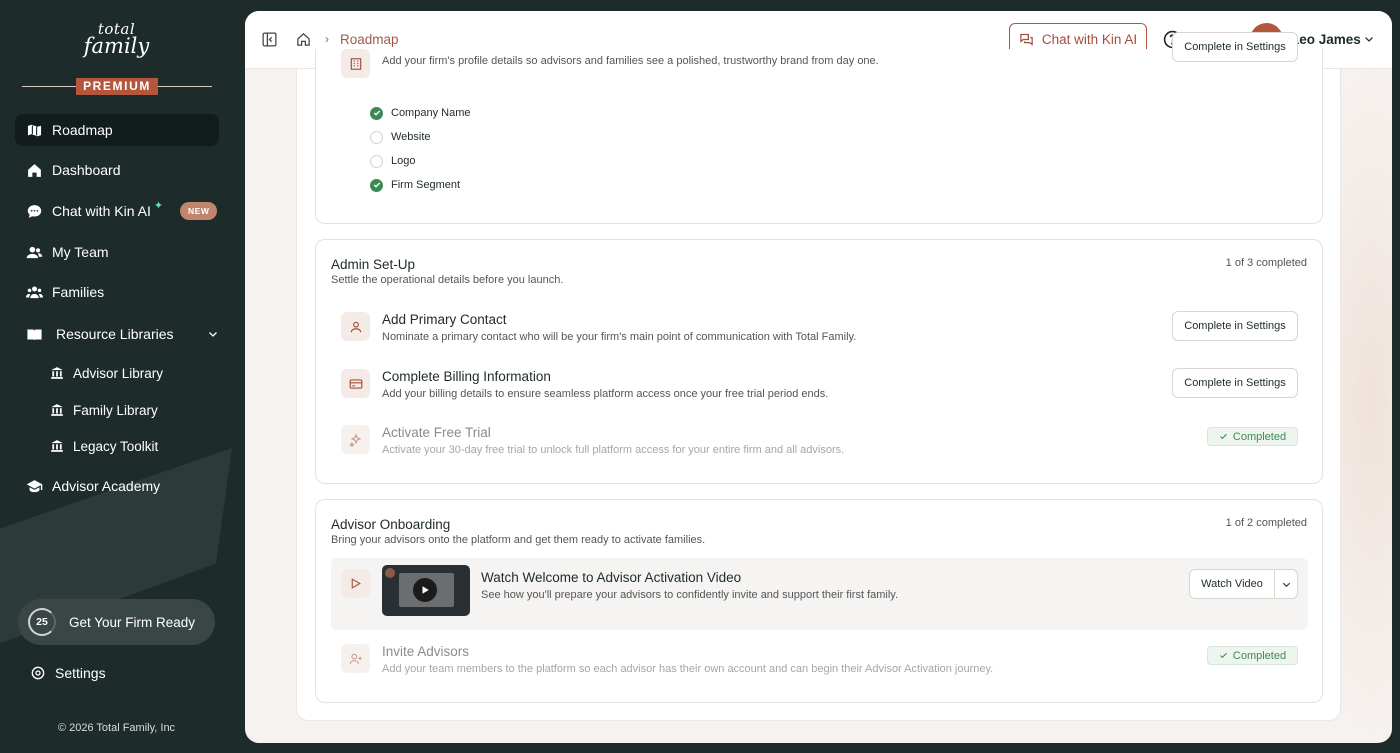  What do you see at coordinates (390, 573) in the screenshot?
I see `presenter-avatar` at bounding box center [390, 573].